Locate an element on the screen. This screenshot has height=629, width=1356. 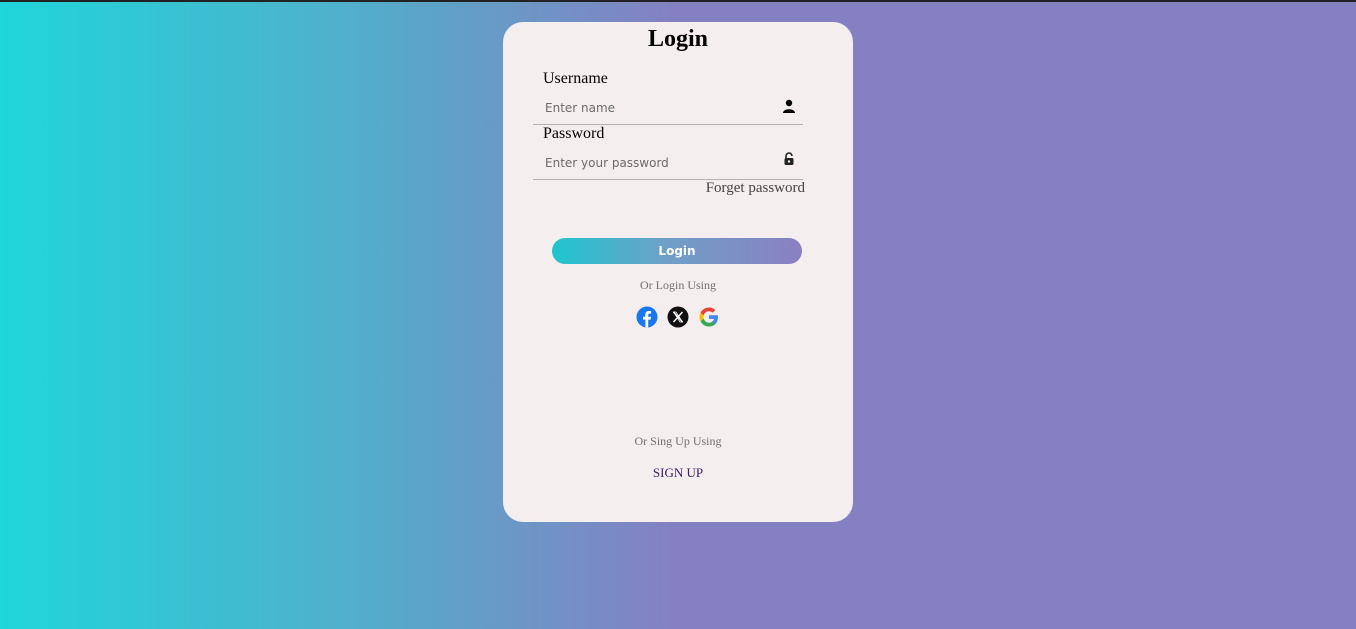
social-login-row is located at coordinates (678, 317).